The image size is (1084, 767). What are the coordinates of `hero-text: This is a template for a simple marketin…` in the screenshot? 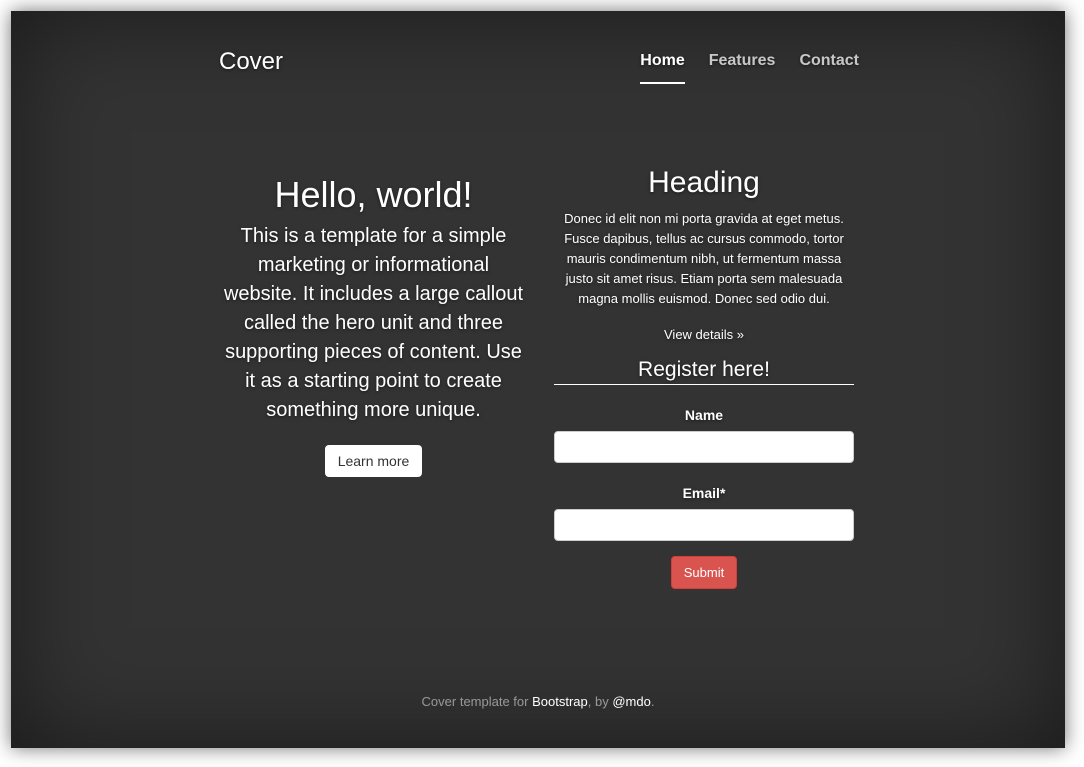 It's located at (373, 323).